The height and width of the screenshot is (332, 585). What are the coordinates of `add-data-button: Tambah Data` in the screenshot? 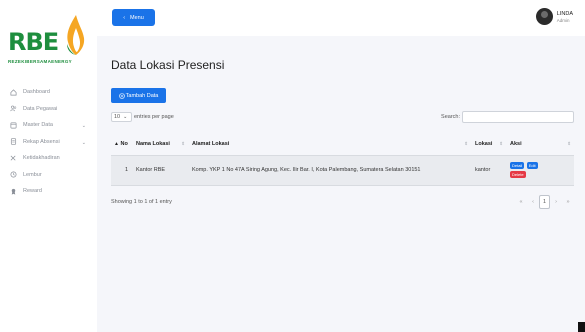 It's located at (138, 95).